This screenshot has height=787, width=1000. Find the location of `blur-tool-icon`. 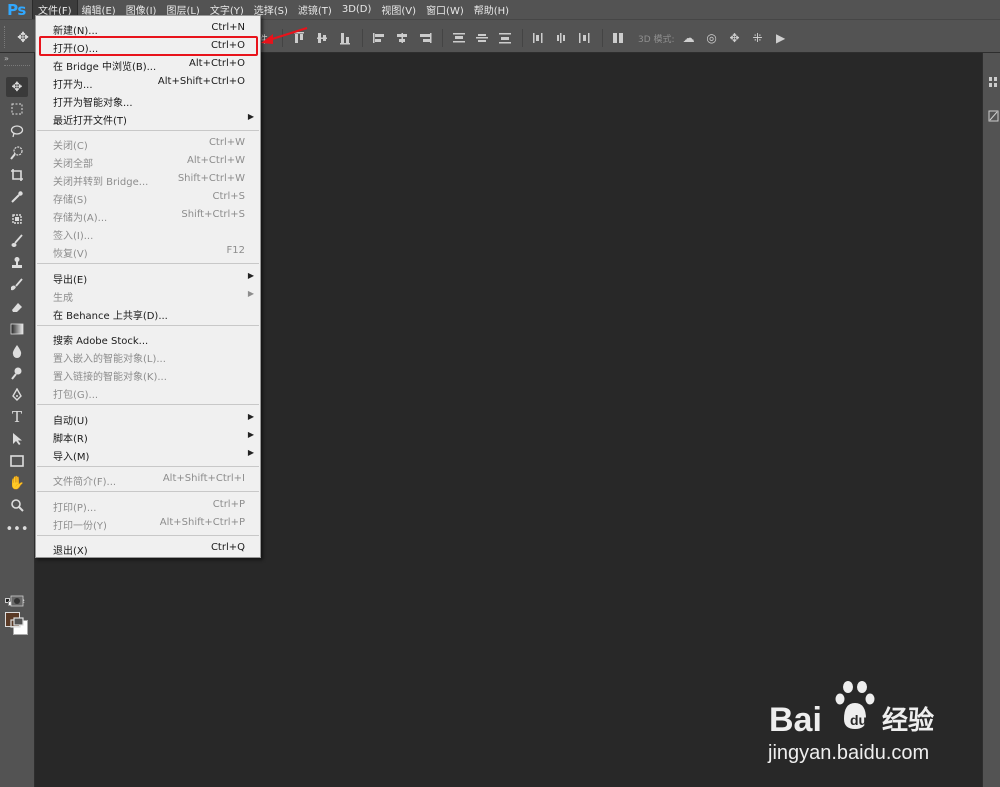

blur-tool-icon is located at coordinates (17, 351).